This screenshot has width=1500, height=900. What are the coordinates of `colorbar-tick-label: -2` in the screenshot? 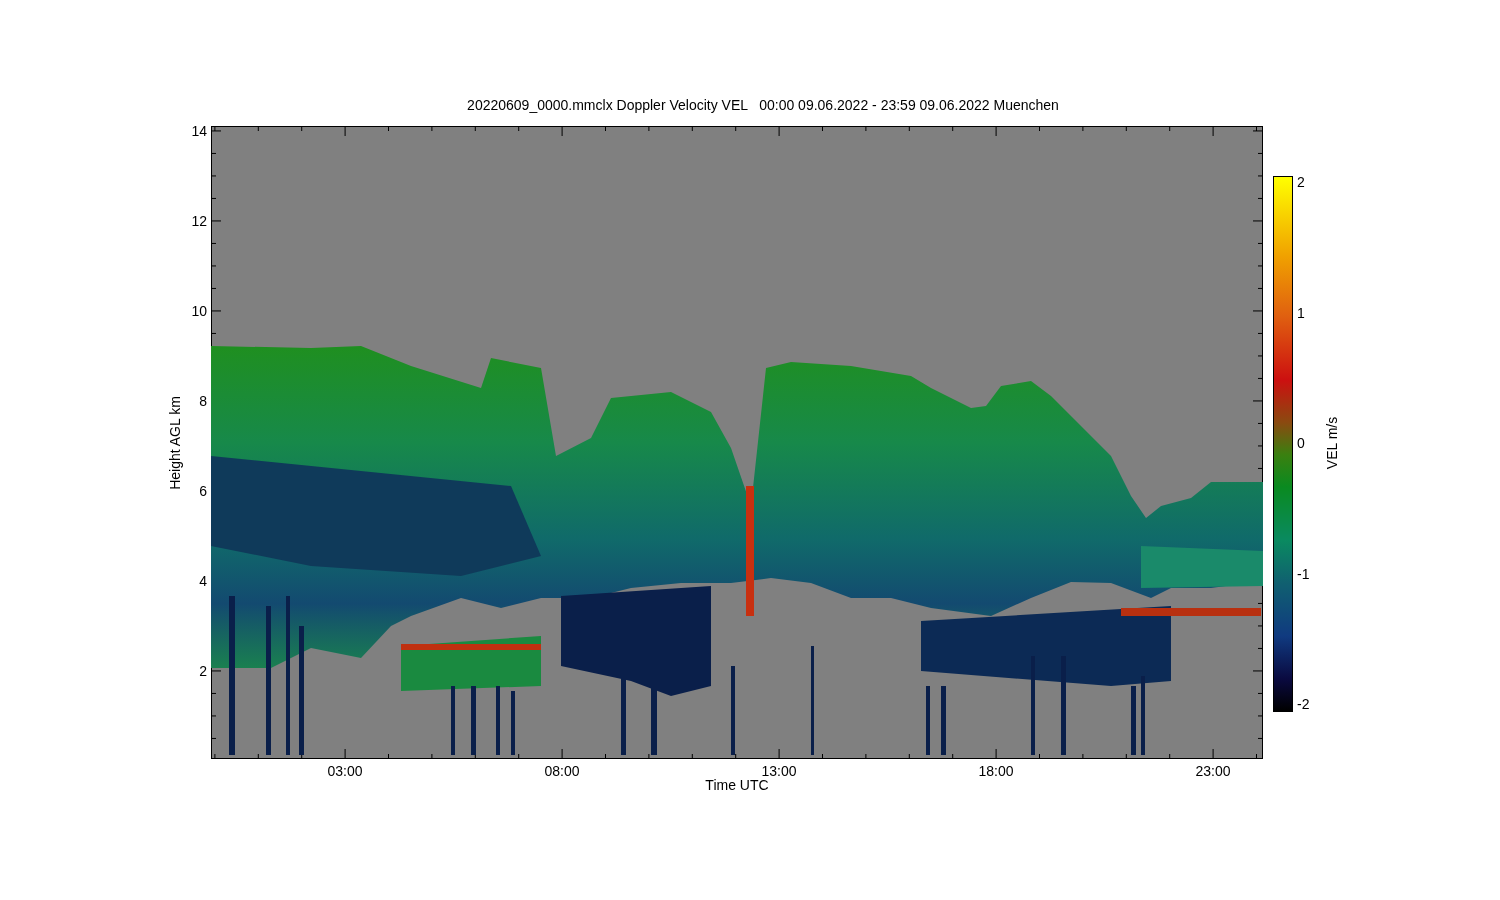 It's located at (1303, 704).